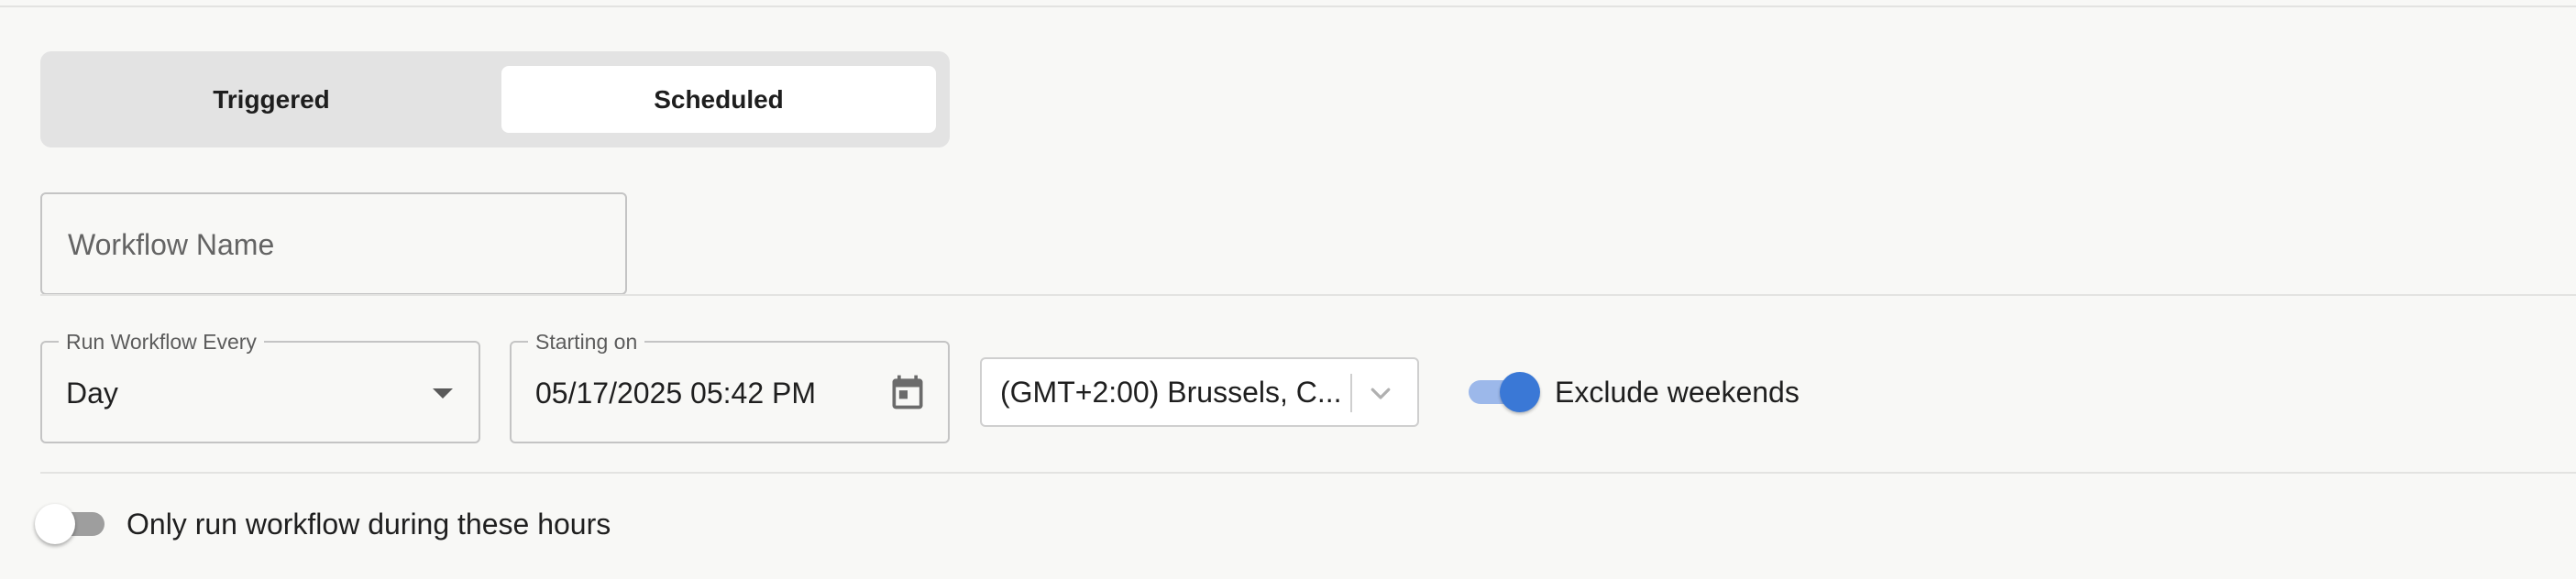 The width and height of the screenshot is (2576, 579). I want to click on starting-on-field: Starting on 05/17/2025 05:42 PM, so click(730, 386).